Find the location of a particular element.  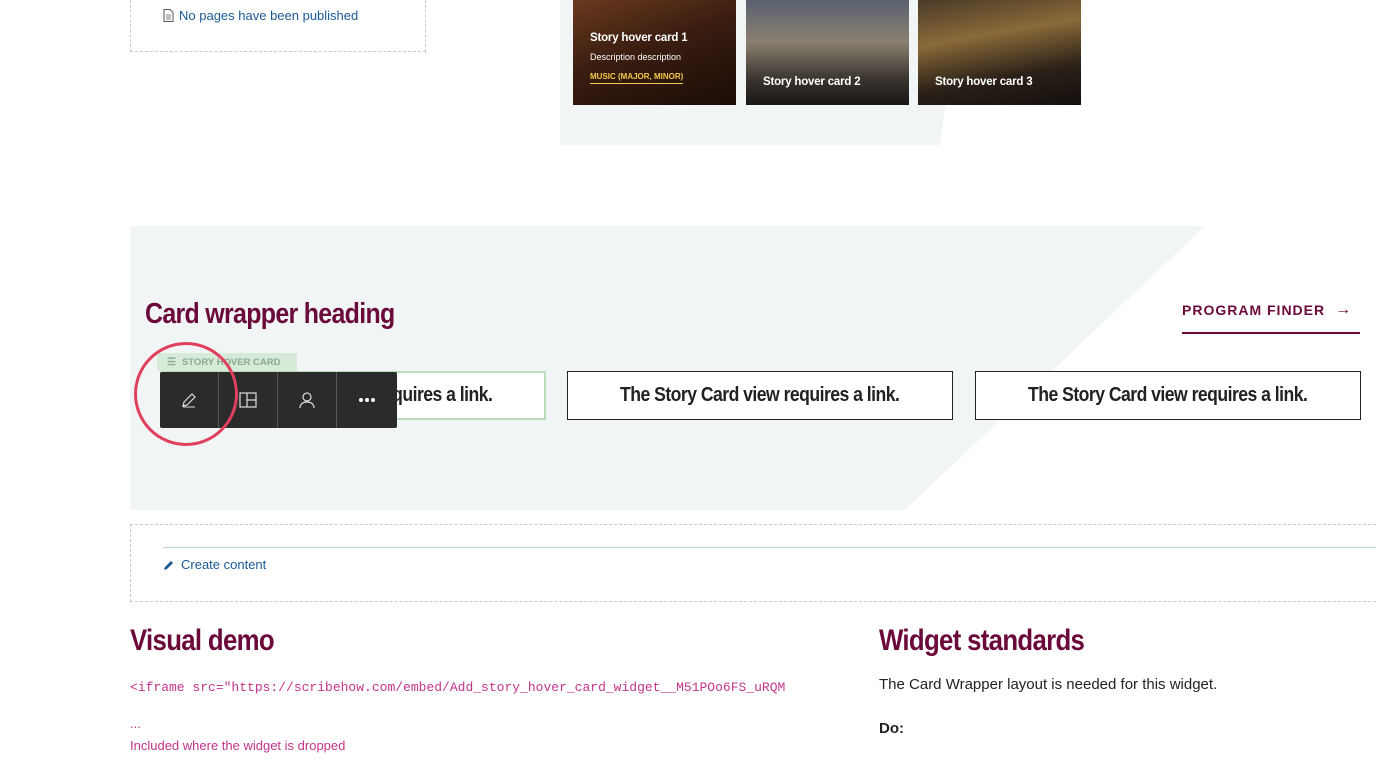

pages-link-label: No pages have been published is located at coordinates (269, 15).